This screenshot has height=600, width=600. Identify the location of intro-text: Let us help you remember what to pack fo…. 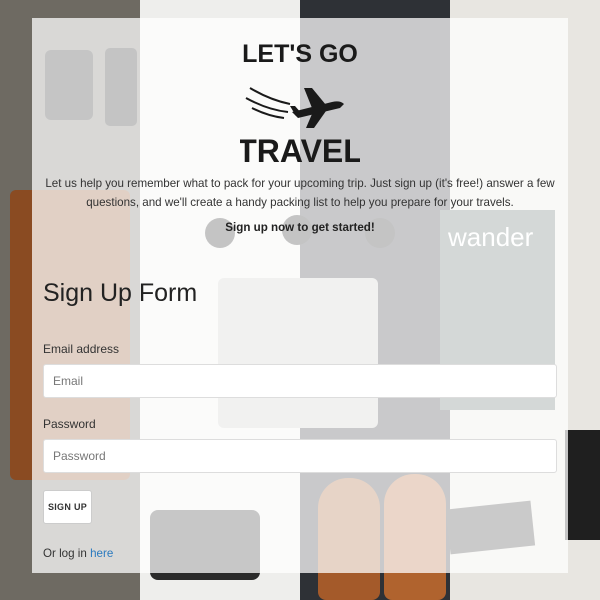
(300, 193).